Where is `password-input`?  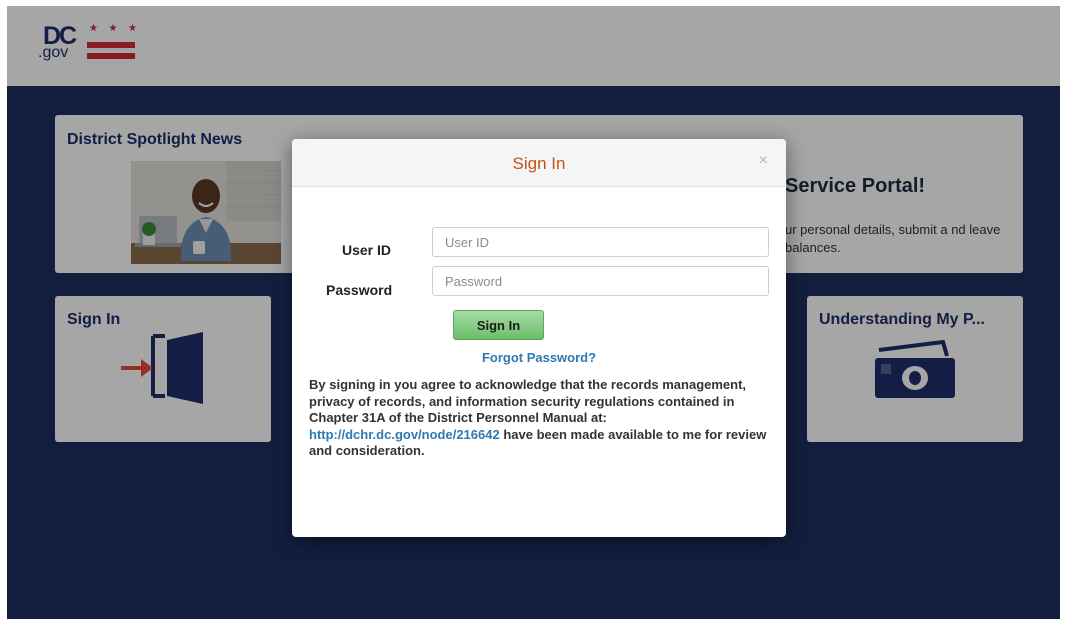
password-input is located at coordinates (600, 281).